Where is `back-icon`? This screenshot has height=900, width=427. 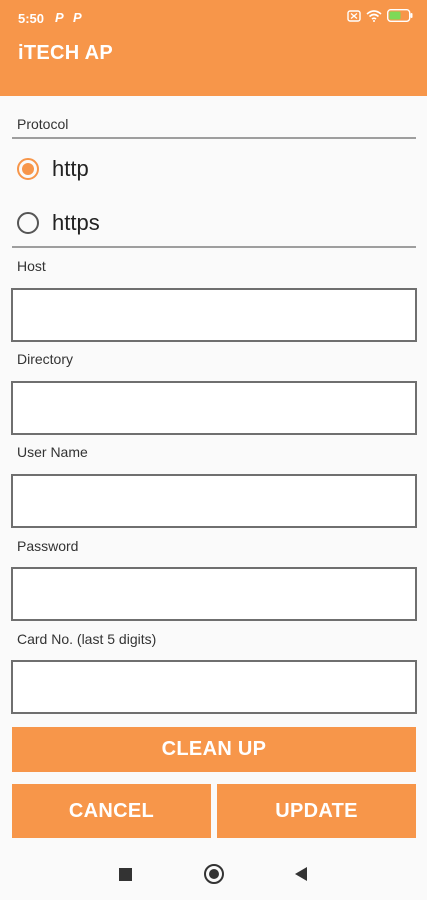
back-icon is located at coordinates (301, 874).